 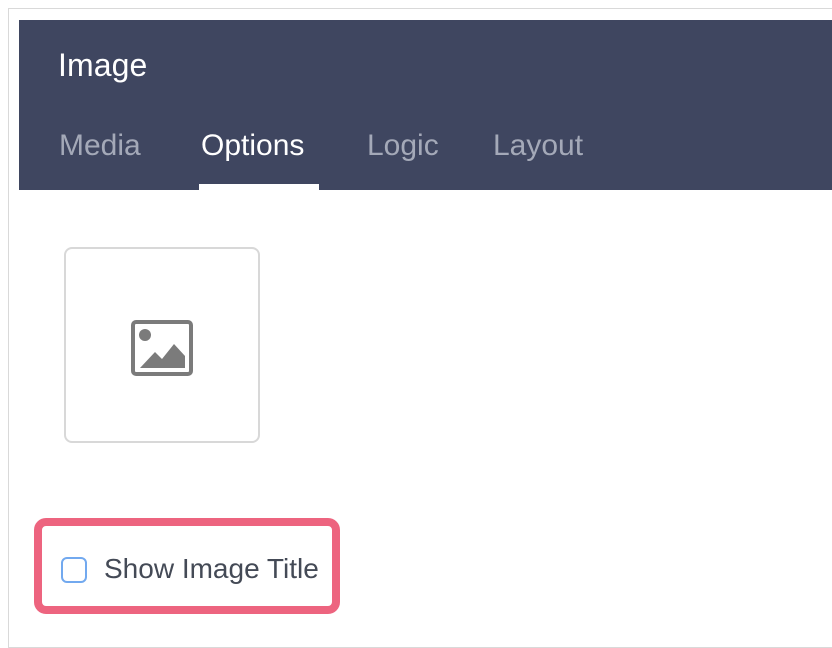 I want to click on show-image-title-label: Show Image Title, so click(x=211, y=569).